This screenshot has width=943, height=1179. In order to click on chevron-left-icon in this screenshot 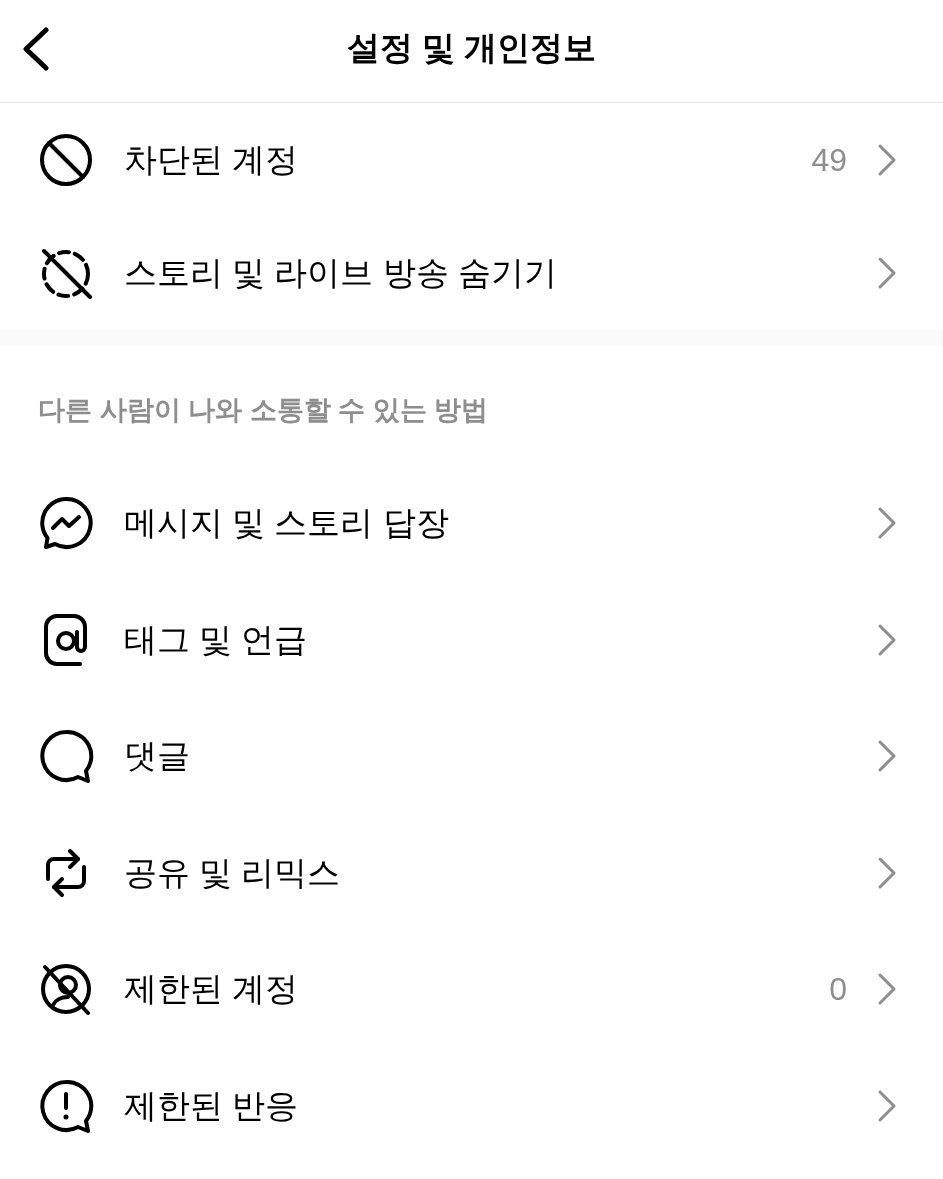, I will do `click(35, 49)`.